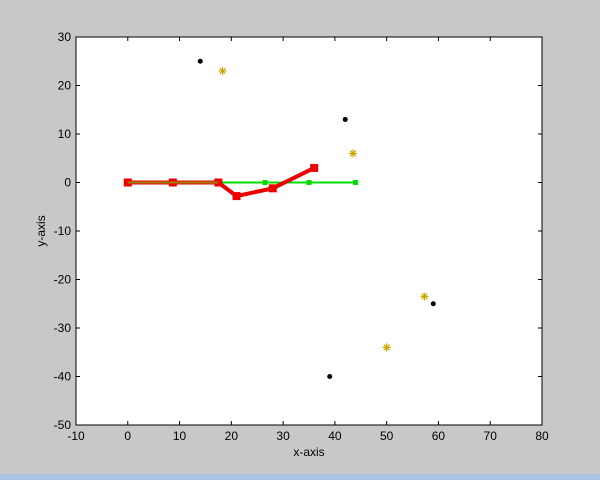 Image resolution: width=600 pixels, height=480 pixels. What do you see at coordinates (63, 231) in the screenshot?
I see `y-tick-label: -10` at bounding box center [63, 231].